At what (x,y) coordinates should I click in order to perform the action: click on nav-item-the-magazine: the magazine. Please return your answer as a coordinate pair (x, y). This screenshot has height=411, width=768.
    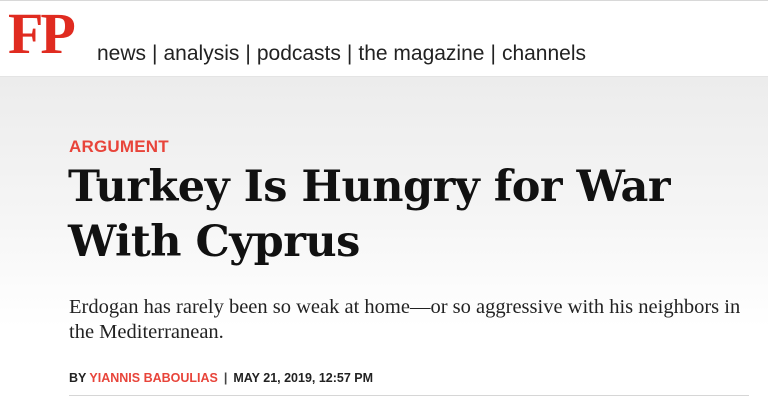
    Looking at the image, I should click on (421, 53).